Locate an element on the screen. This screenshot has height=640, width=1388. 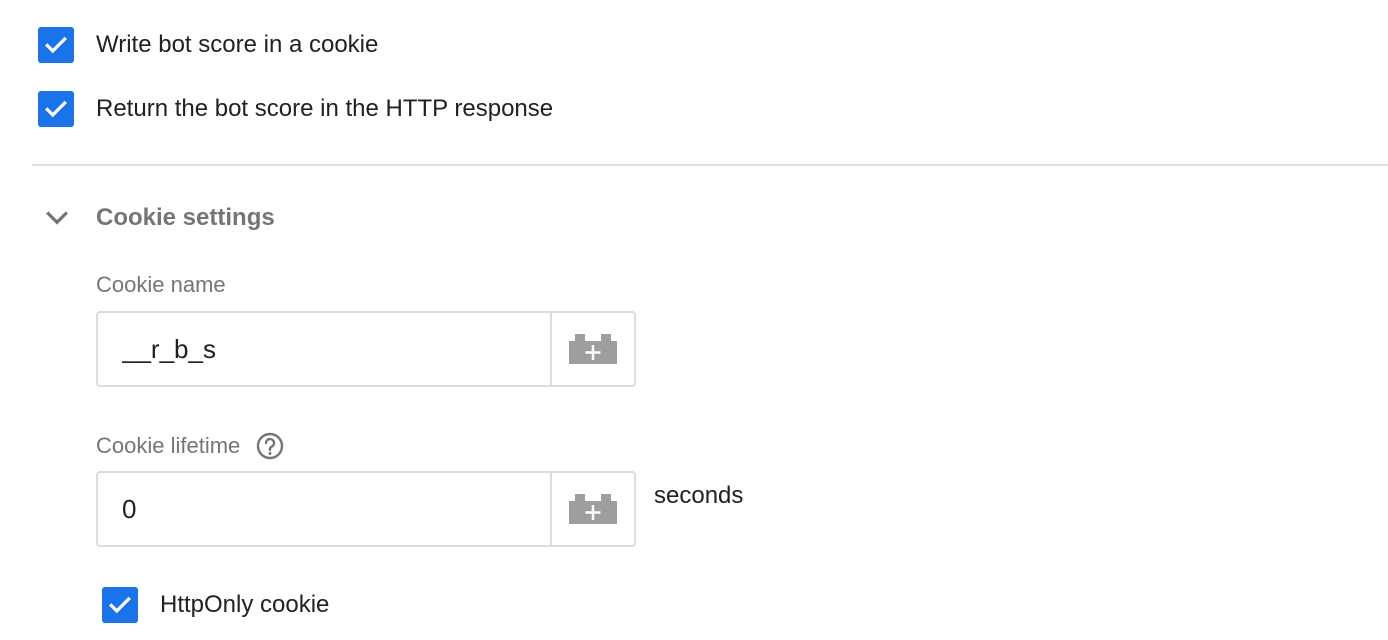
http-only-checkbox is located at coordinates (120, 605).